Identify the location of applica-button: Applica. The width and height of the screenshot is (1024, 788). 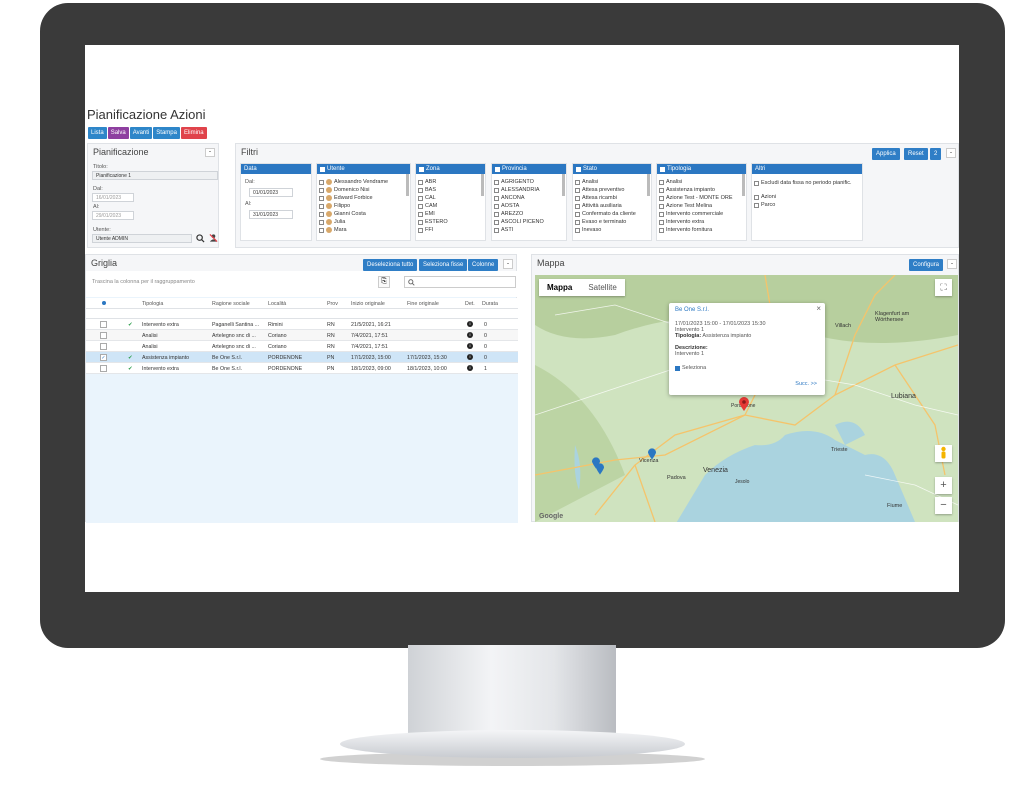
(886, 154).